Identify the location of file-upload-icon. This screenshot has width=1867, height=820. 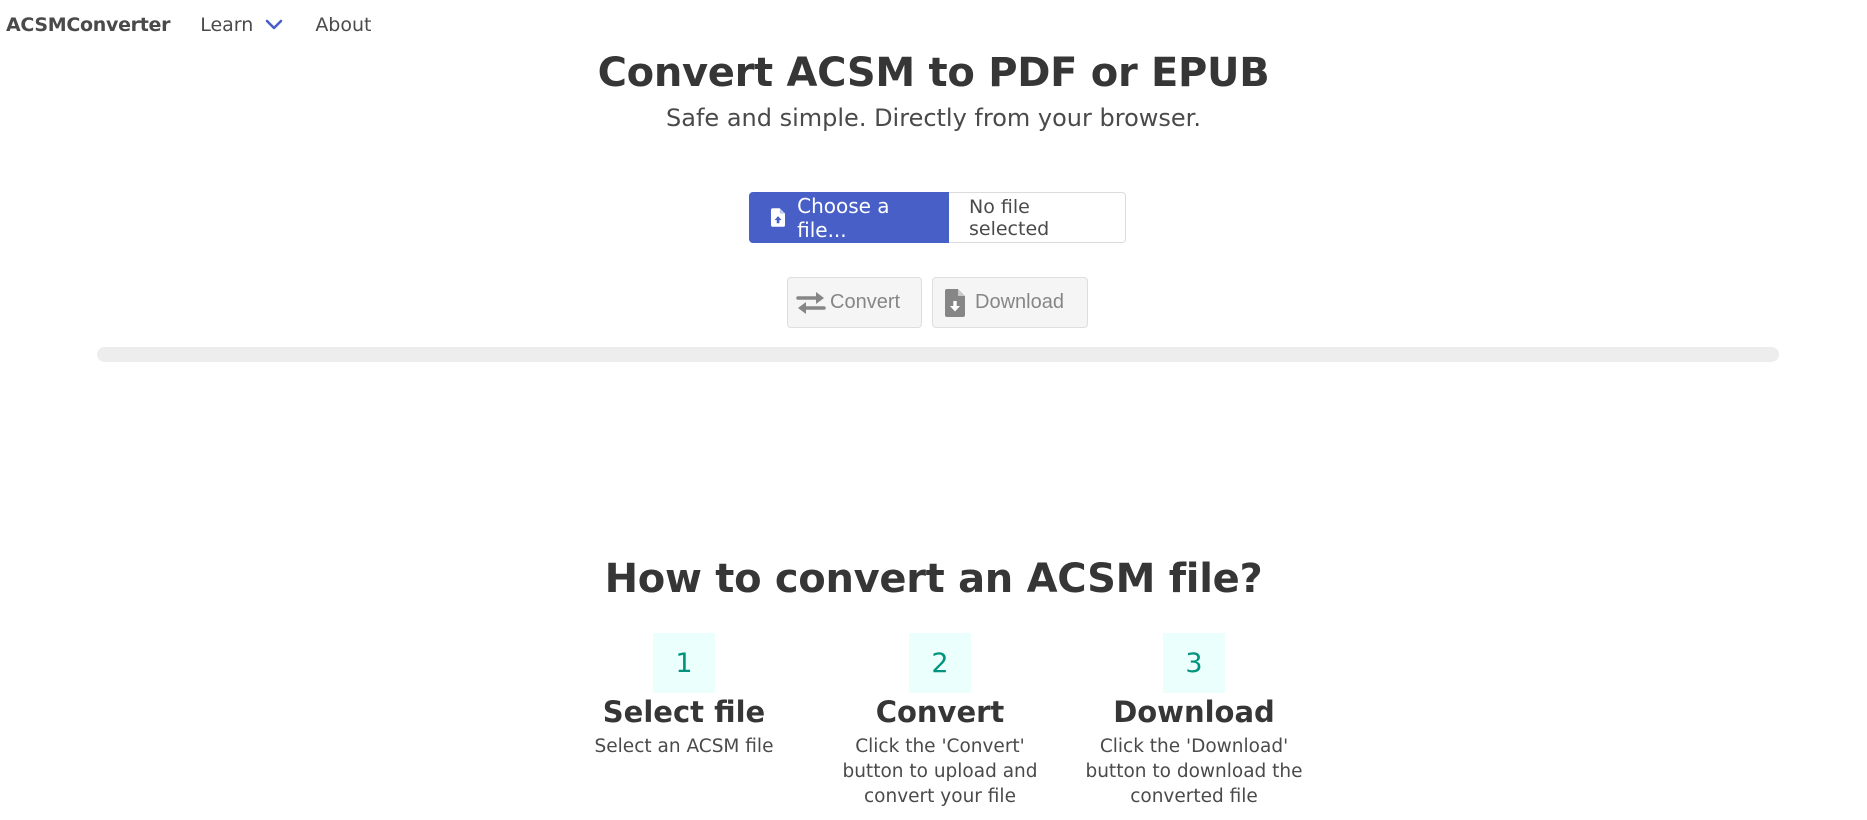
(778, 217).